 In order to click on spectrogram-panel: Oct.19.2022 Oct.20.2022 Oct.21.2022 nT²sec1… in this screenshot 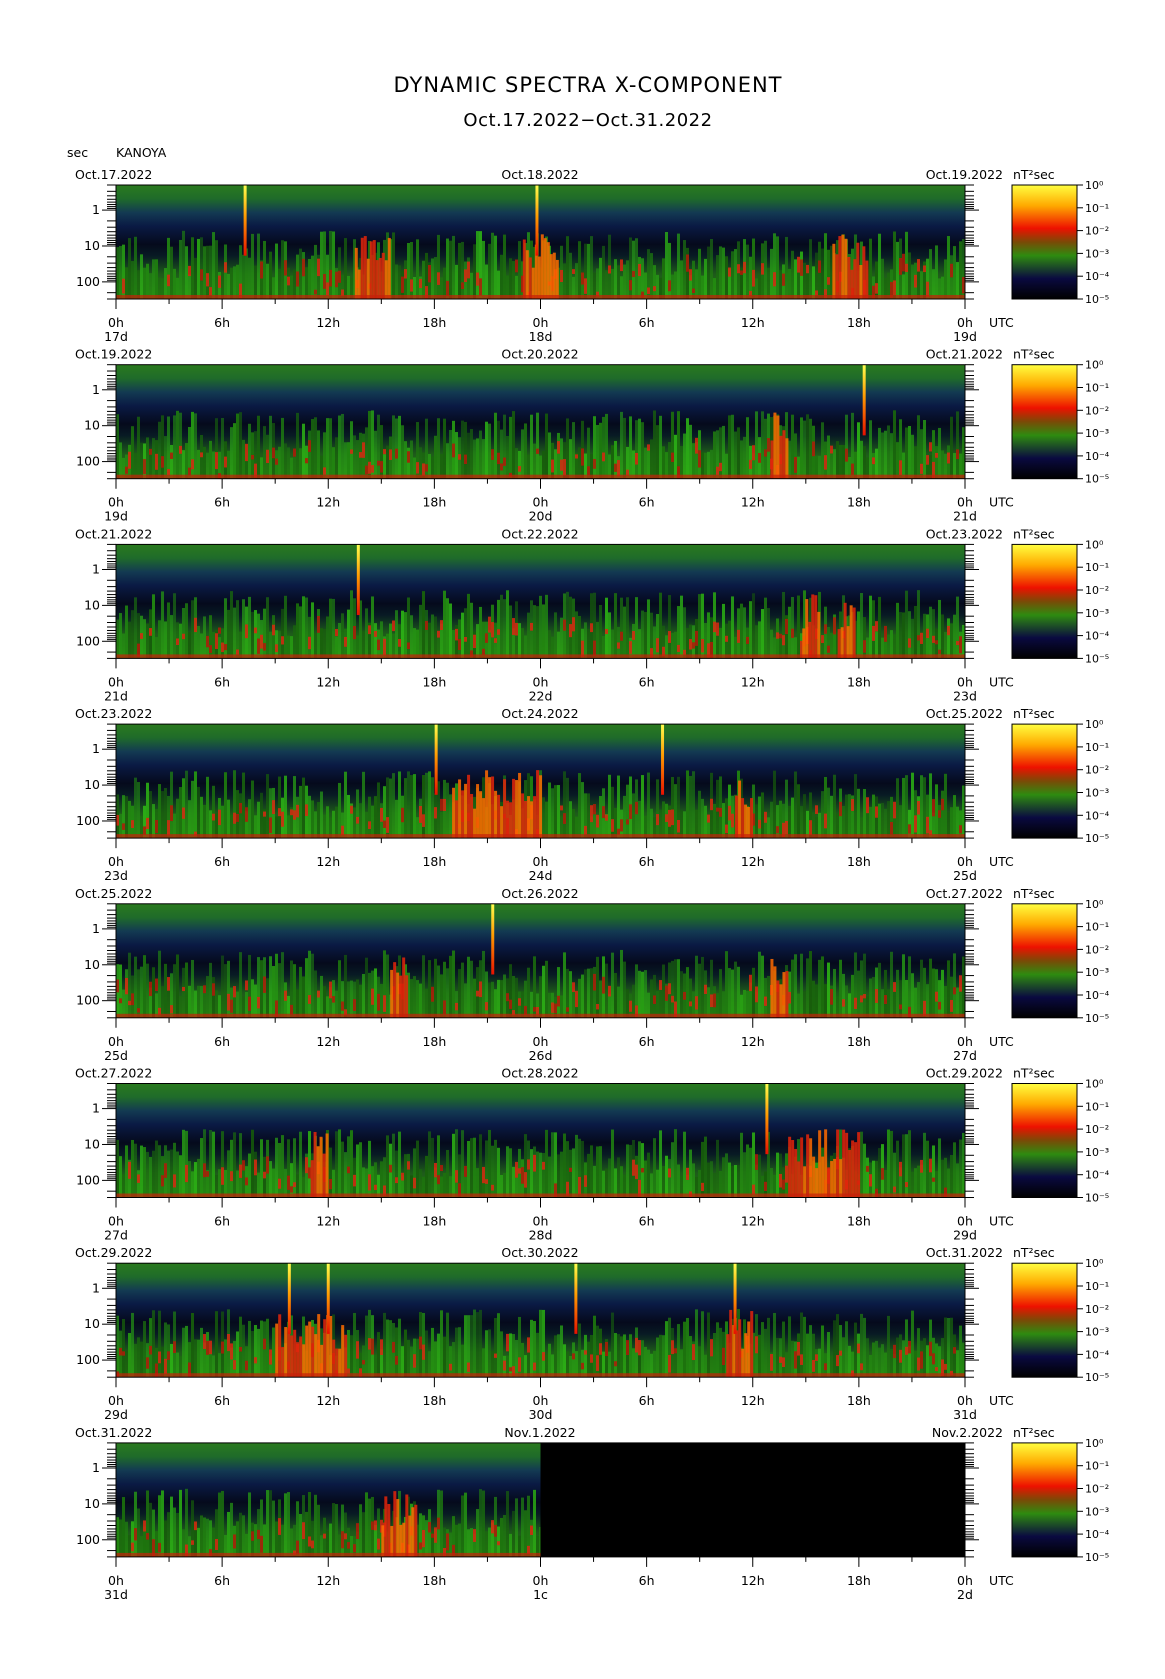, I will do `click(592, 435)`.